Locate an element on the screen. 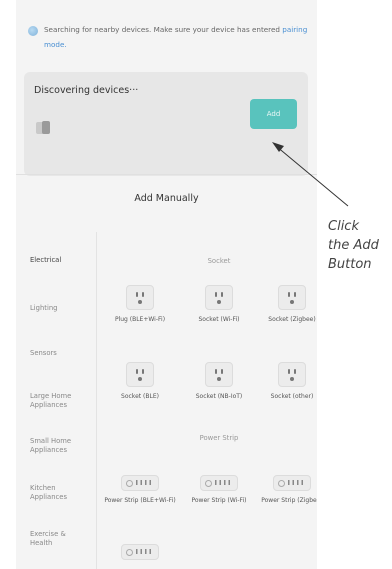  callout-line-1: Click is located at coordinates (343, 226).